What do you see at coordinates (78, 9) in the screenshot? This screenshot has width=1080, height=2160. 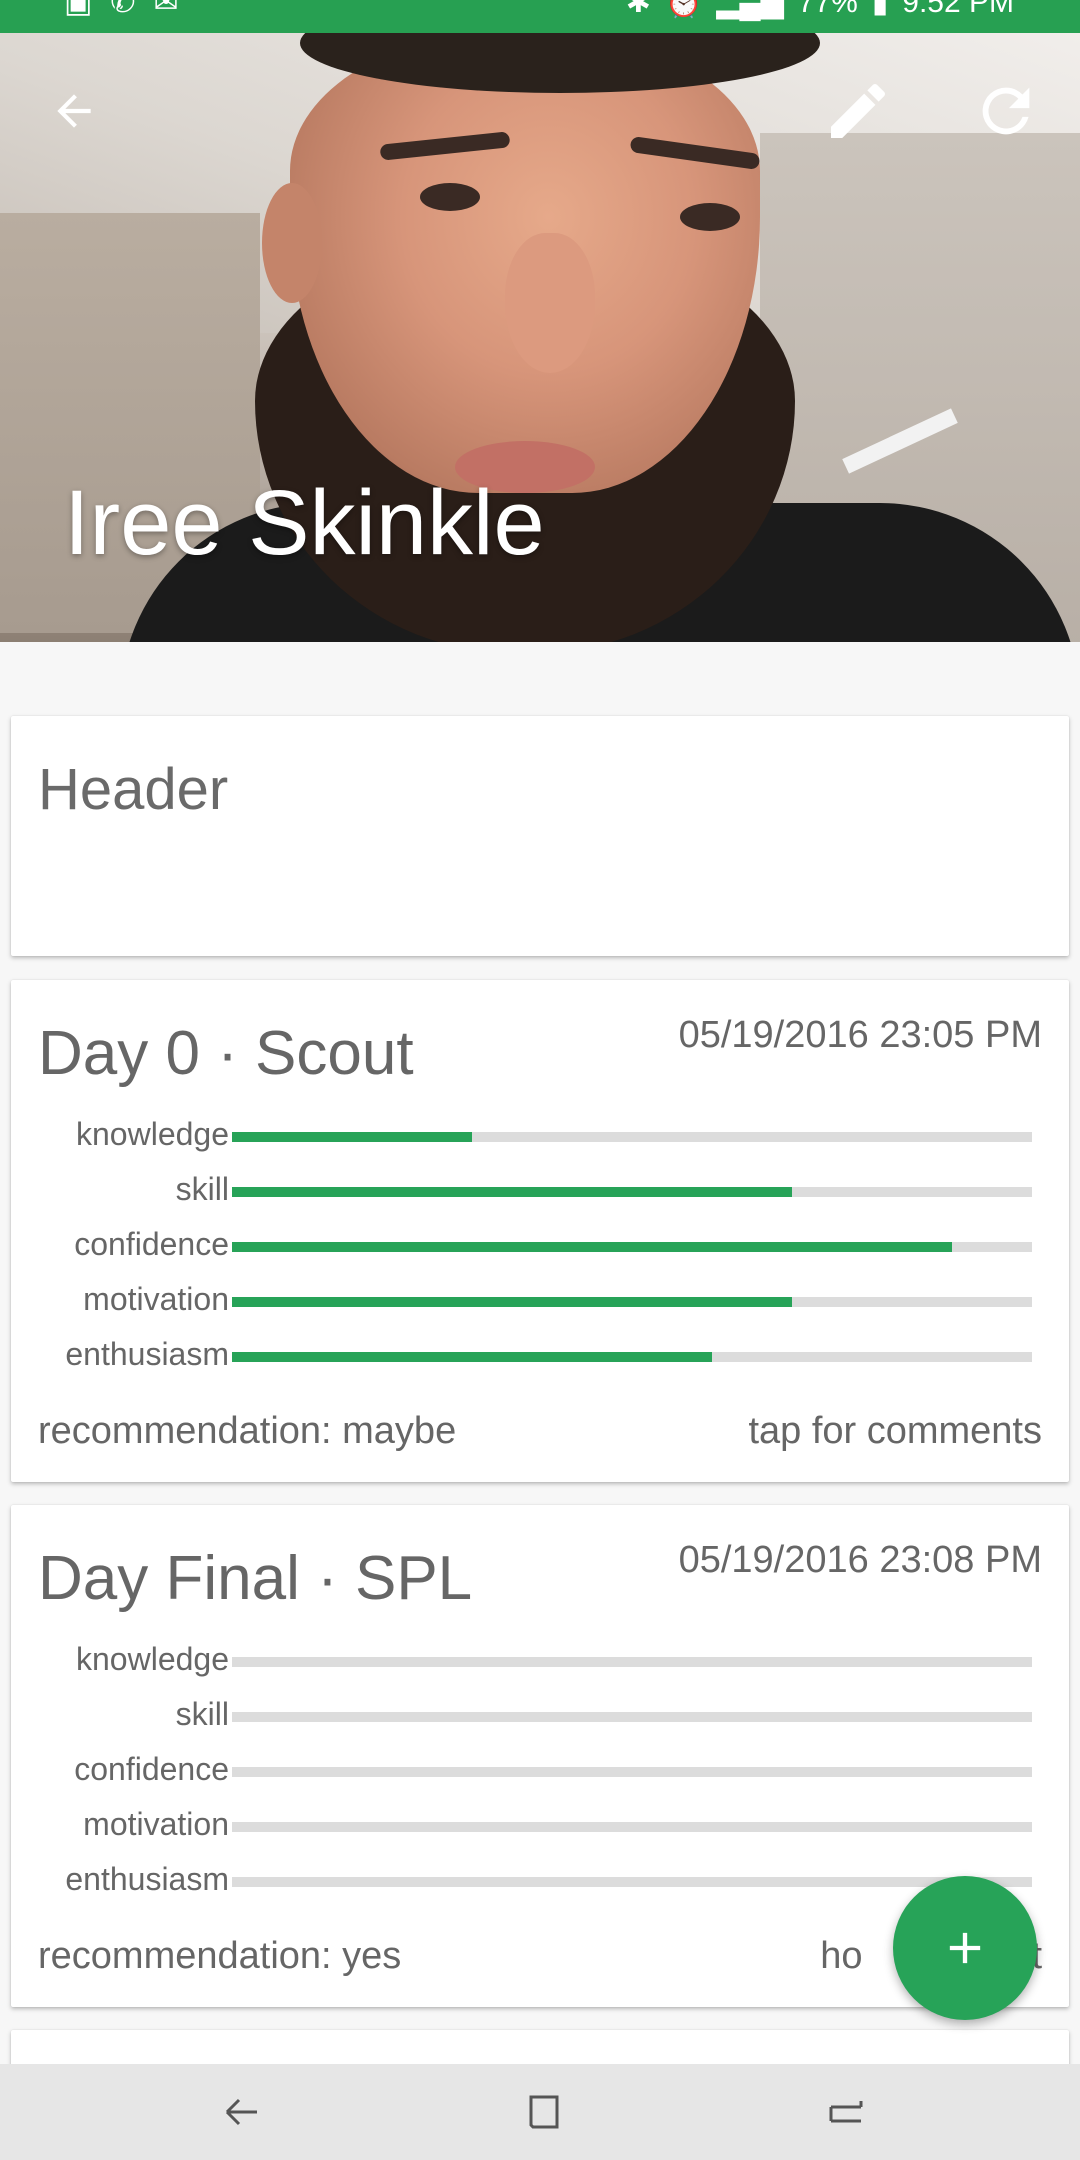 I see `image-notification-icon: ▣` at bounding box center [78, 9].